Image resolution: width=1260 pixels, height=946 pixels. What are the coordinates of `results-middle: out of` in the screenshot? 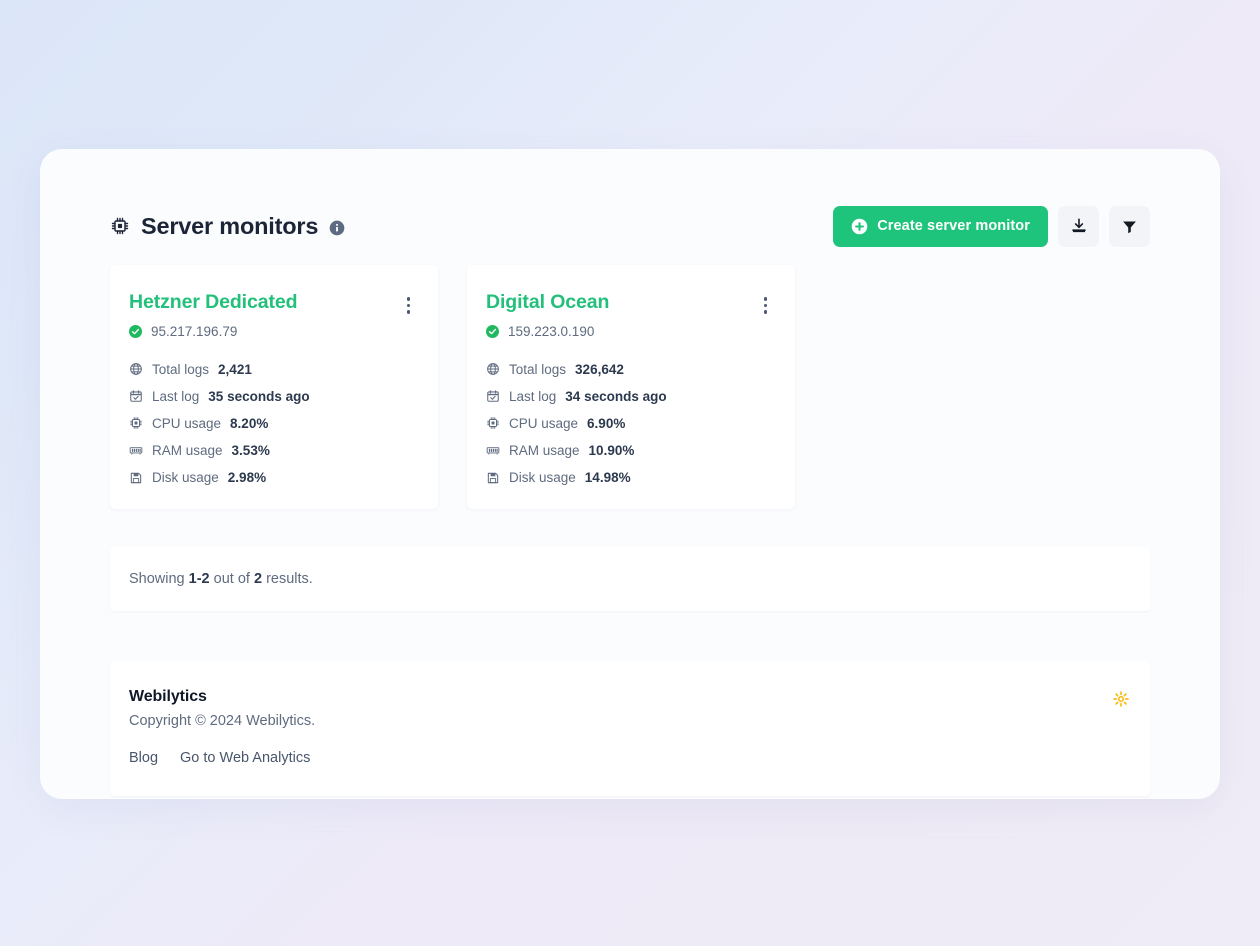 It's located at (231, 579).